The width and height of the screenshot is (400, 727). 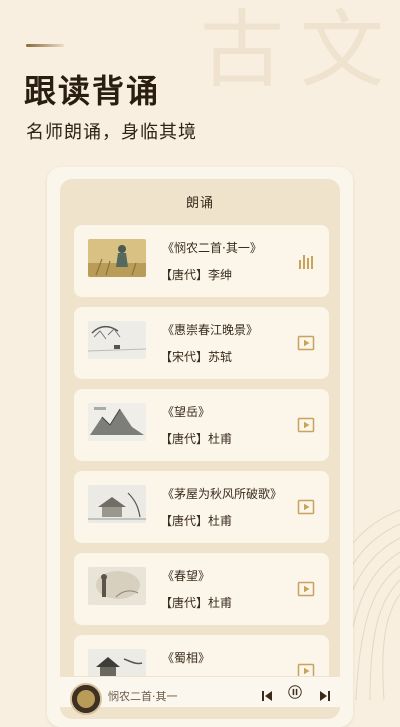 What do you see at coordinates (342, 50) in the screenshot?
I see `background-glyph-2: 文` at bounding box center [342, 50].